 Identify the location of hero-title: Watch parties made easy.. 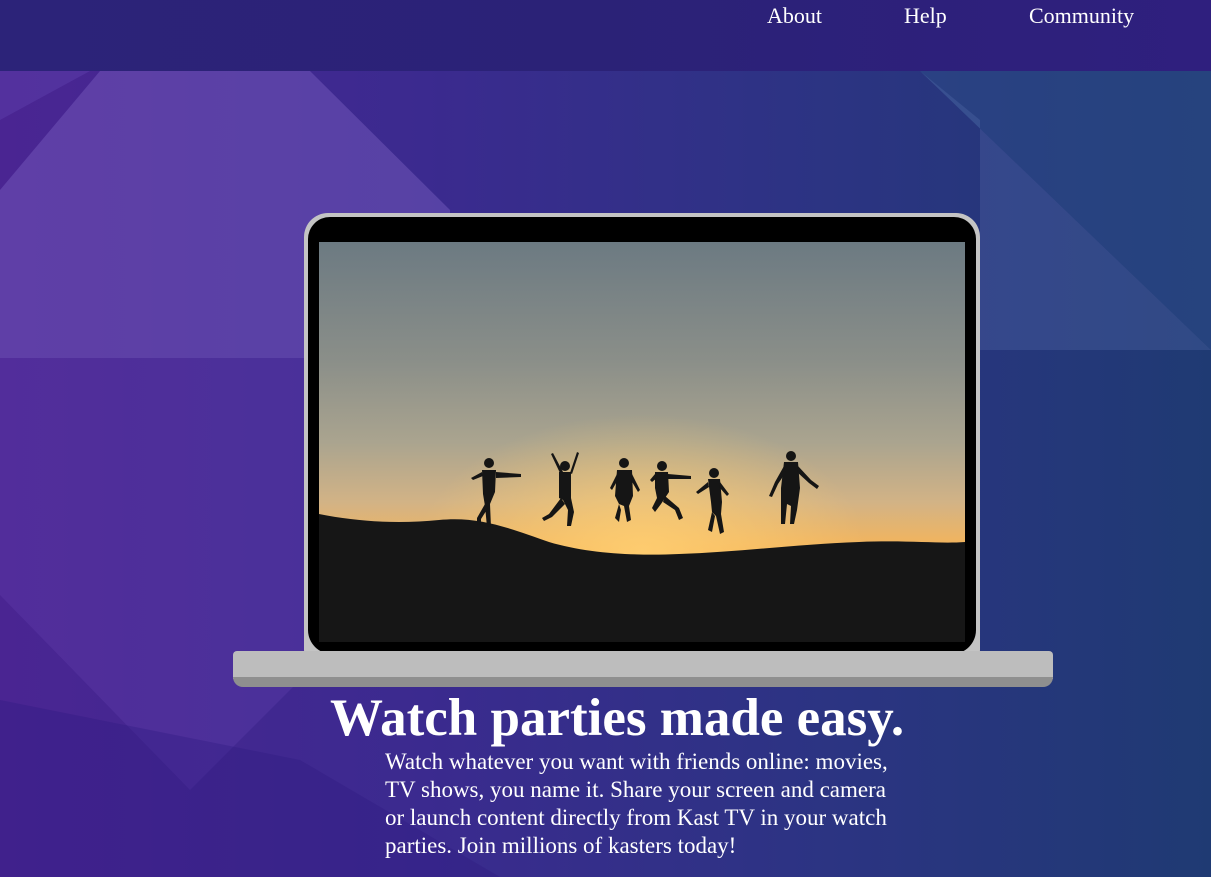
(617, 718).